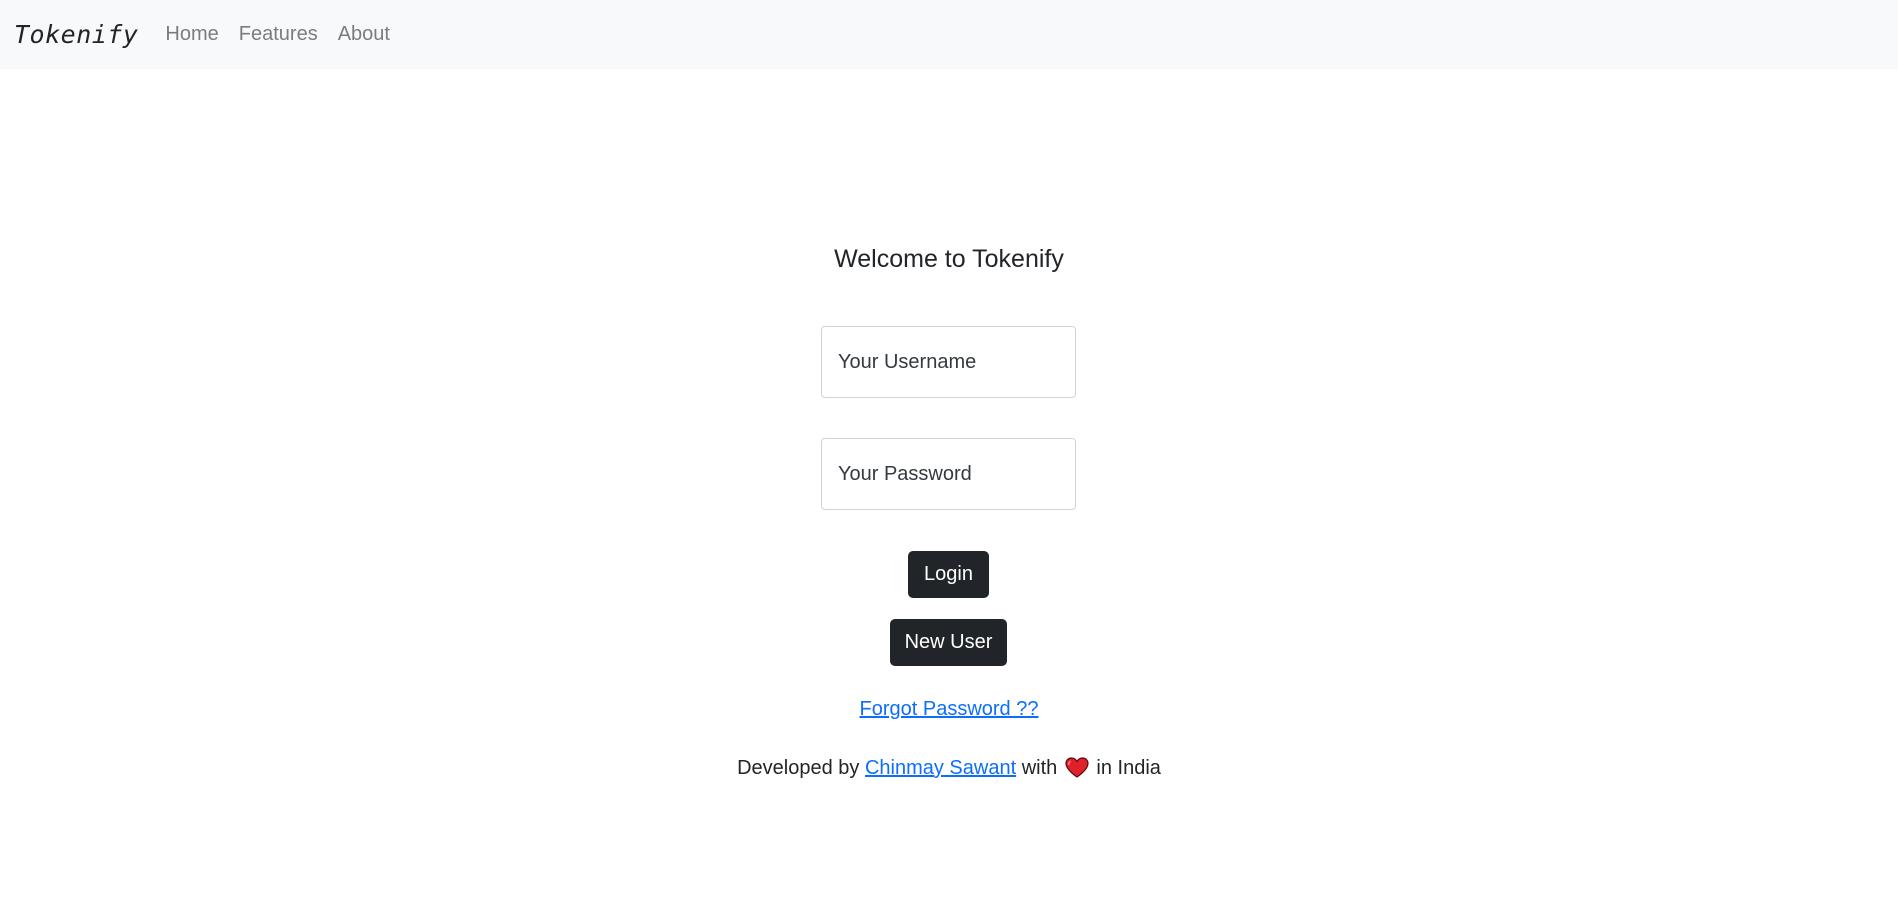  What do you see at coordinates (76, 34) in the screenshot?
I see `brand-logo: Tokenify` at bounding box center [76, 34].